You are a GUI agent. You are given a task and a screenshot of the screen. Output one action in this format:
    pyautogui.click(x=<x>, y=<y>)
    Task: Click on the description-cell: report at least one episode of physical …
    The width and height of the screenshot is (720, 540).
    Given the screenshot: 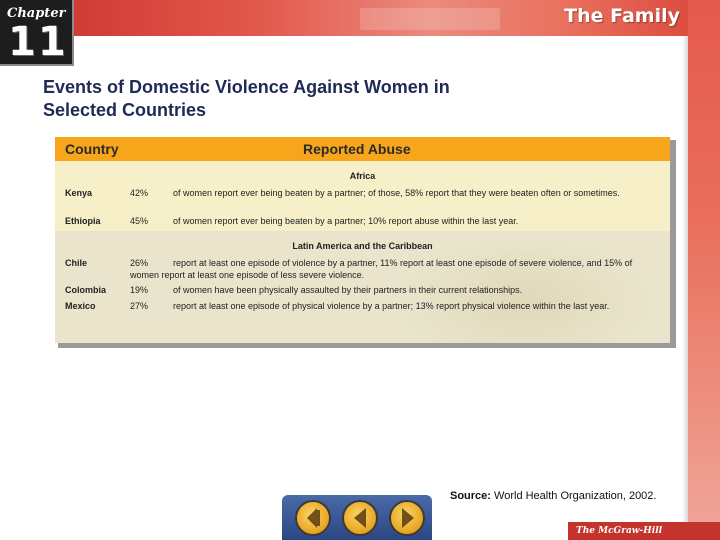 What is the action you would take?
    pyautogui.click(x=391, y=306)
    